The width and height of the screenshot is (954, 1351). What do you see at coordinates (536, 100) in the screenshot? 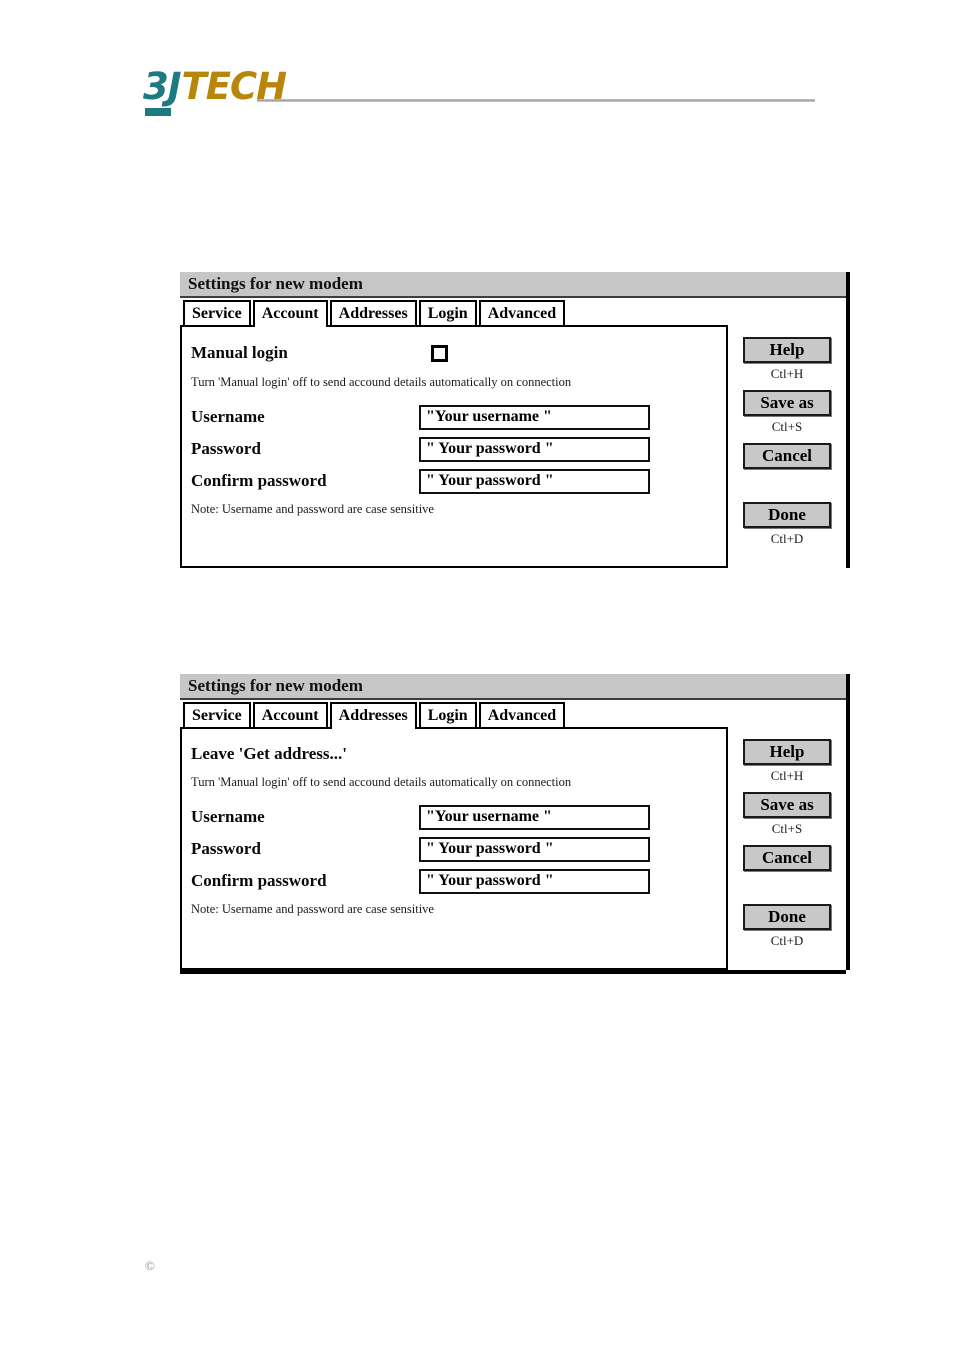
I see `header-divider-rule` at bounding box center [536, 100].